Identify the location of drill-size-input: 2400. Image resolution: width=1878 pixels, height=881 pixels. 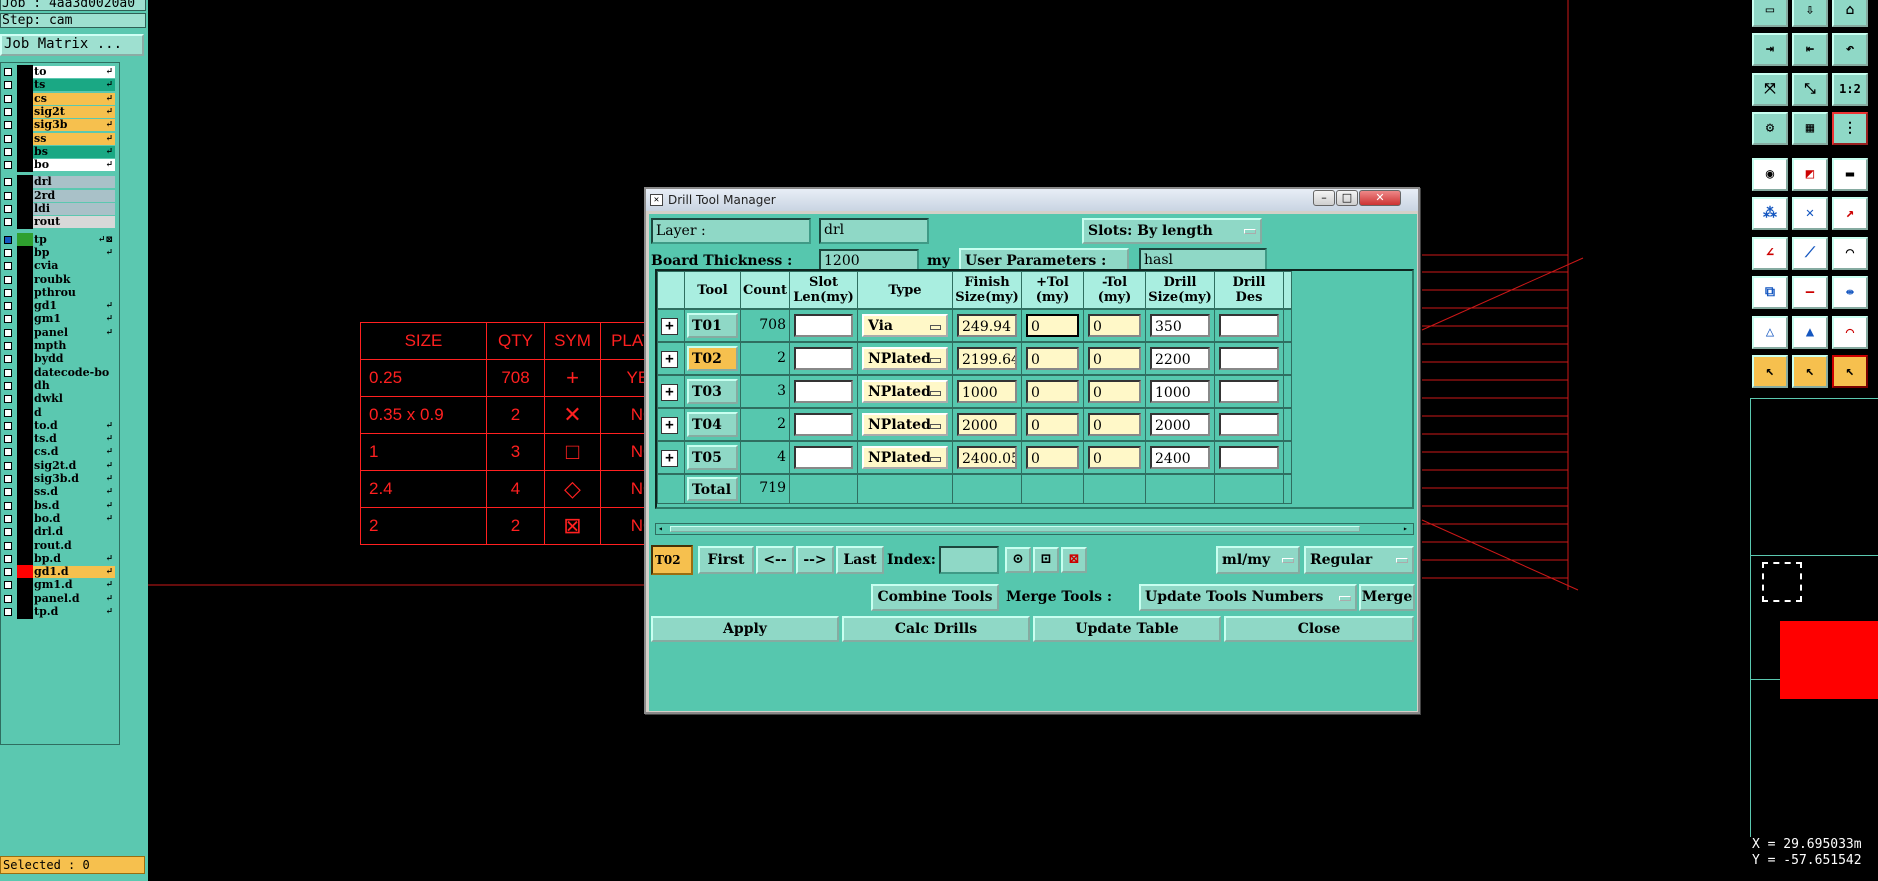
(1180, 457).